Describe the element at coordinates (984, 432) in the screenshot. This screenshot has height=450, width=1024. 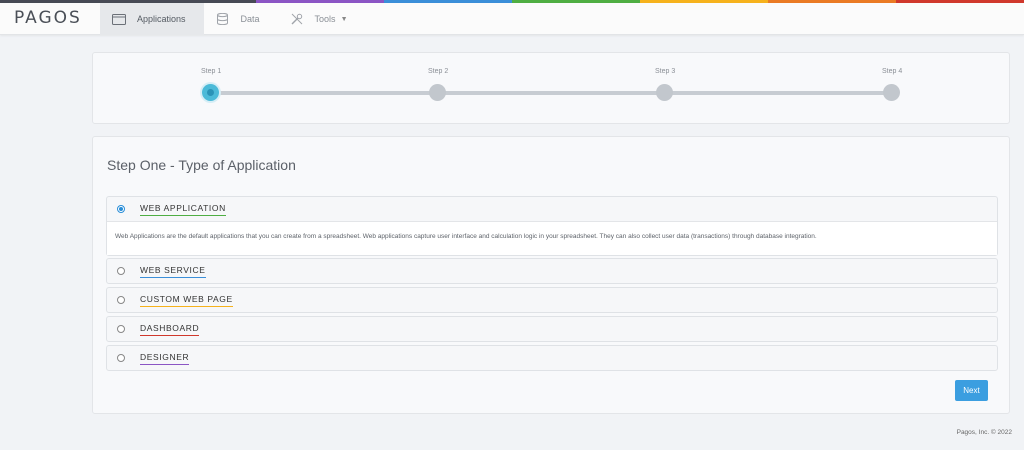
I see `footer-copyright: Pagos, Inc. © 2022` at that location.